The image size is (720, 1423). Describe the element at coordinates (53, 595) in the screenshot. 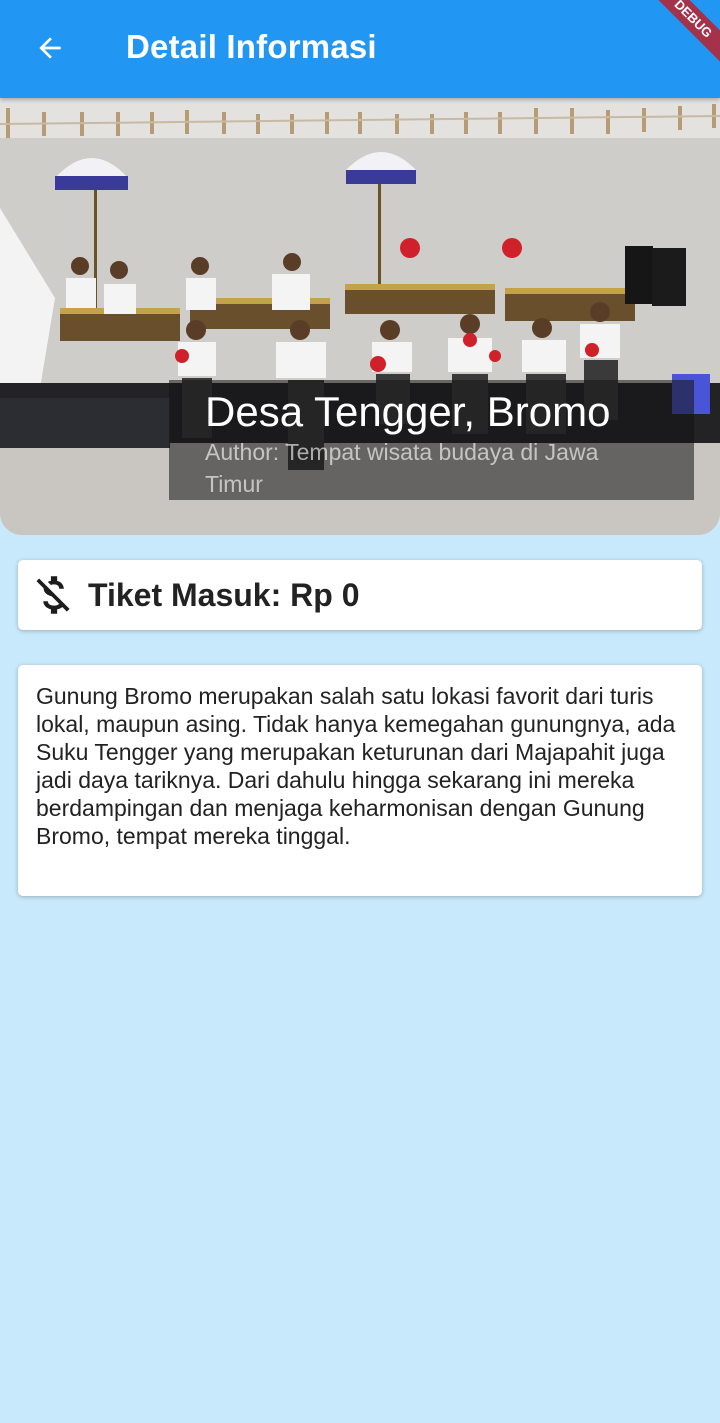

I see `money-off-icon` at that location.